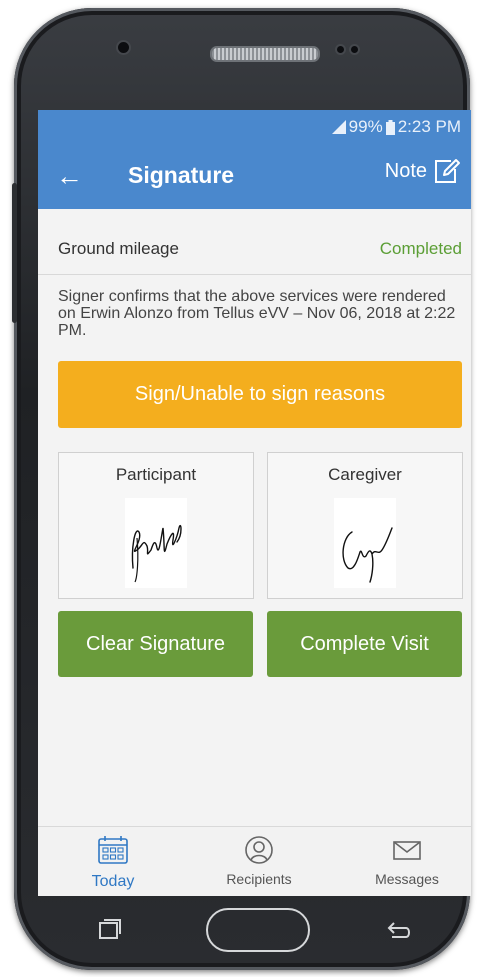  What do you see at coordinates (181, 175) in the screenshot?
I see `page-title: Signature` at bounding box center [181, 175].